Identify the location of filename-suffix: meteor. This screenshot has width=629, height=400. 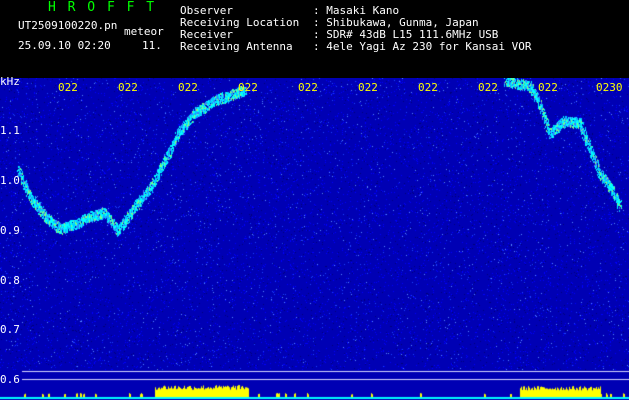
(144, 31).